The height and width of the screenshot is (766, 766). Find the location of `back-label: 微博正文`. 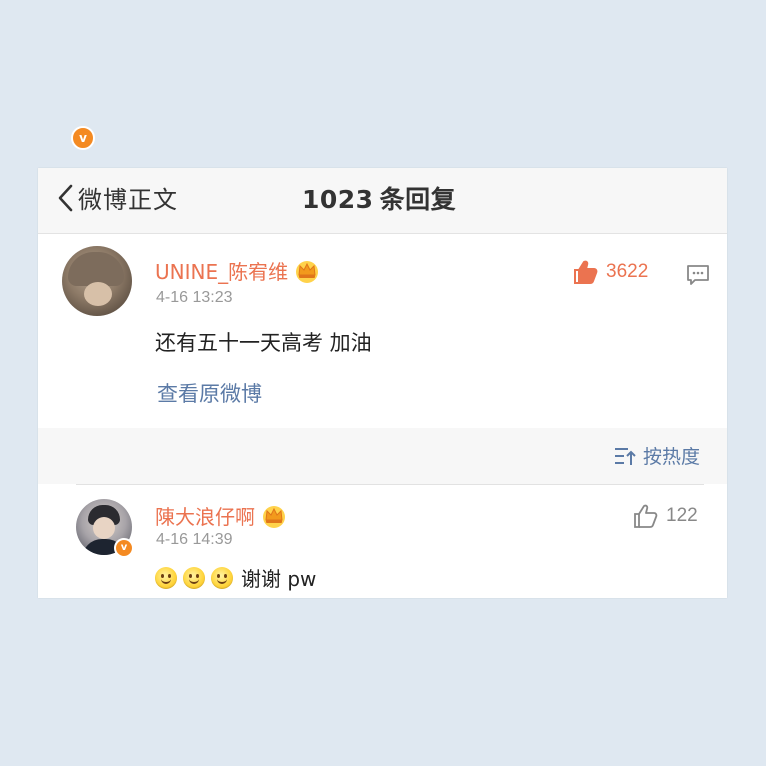

back-label: 微博正文 is located at coordinates (128, 200).